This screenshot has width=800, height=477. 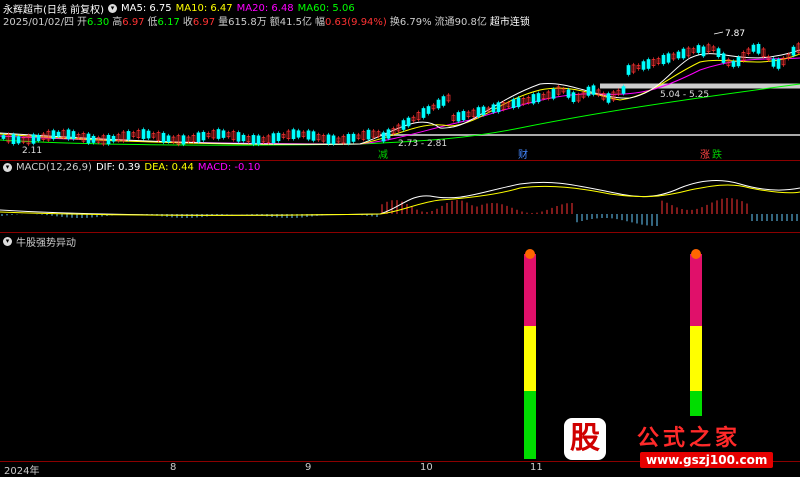 What do you see at coordinates (684, 95) in the screenshot?
I see `zone-upper-label: 5.04 - 5.25` at bounding box center [684, 95].